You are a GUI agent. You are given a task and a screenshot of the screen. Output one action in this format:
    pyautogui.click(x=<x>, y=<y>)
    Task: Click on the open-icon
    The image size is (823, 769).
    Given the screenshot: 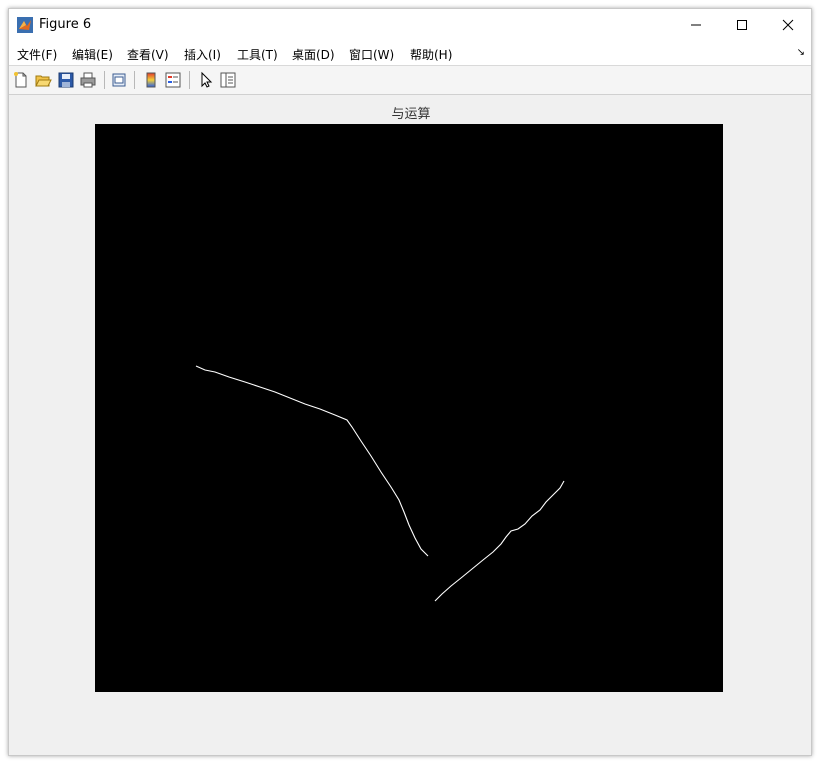 What is the action you would take?
    pyautogui.click(x=43, y=80)
    